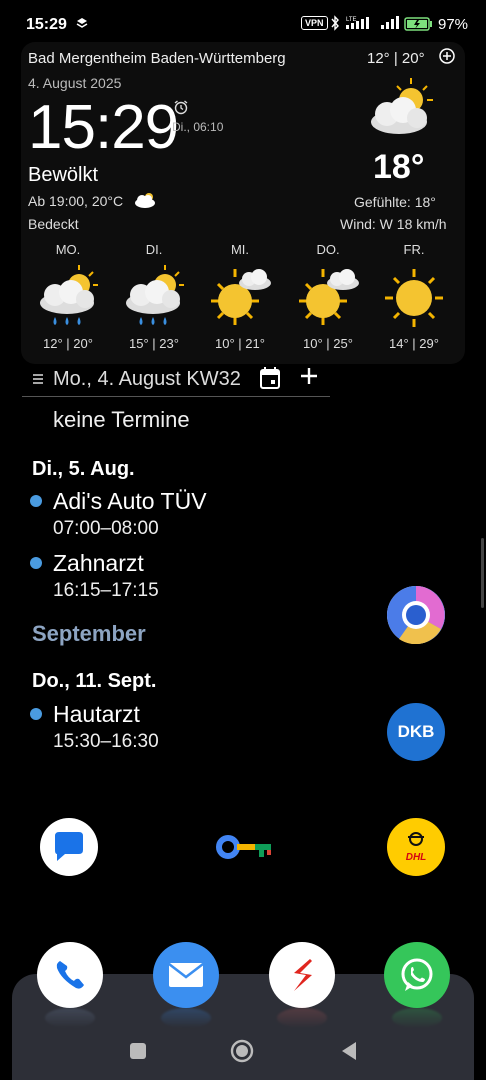 The height and width of the screenshot is (1080, 486). I want to click on cloud-icon, so click(146, 202).